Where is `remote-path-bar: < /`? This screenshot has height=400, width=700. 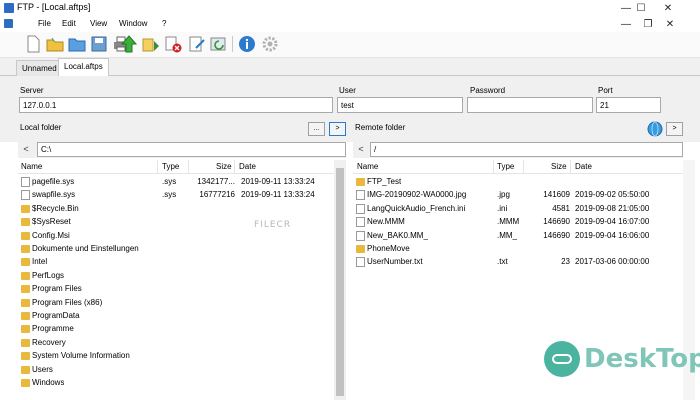 remote-path-bar: < / is located at coordinates (518, 150).